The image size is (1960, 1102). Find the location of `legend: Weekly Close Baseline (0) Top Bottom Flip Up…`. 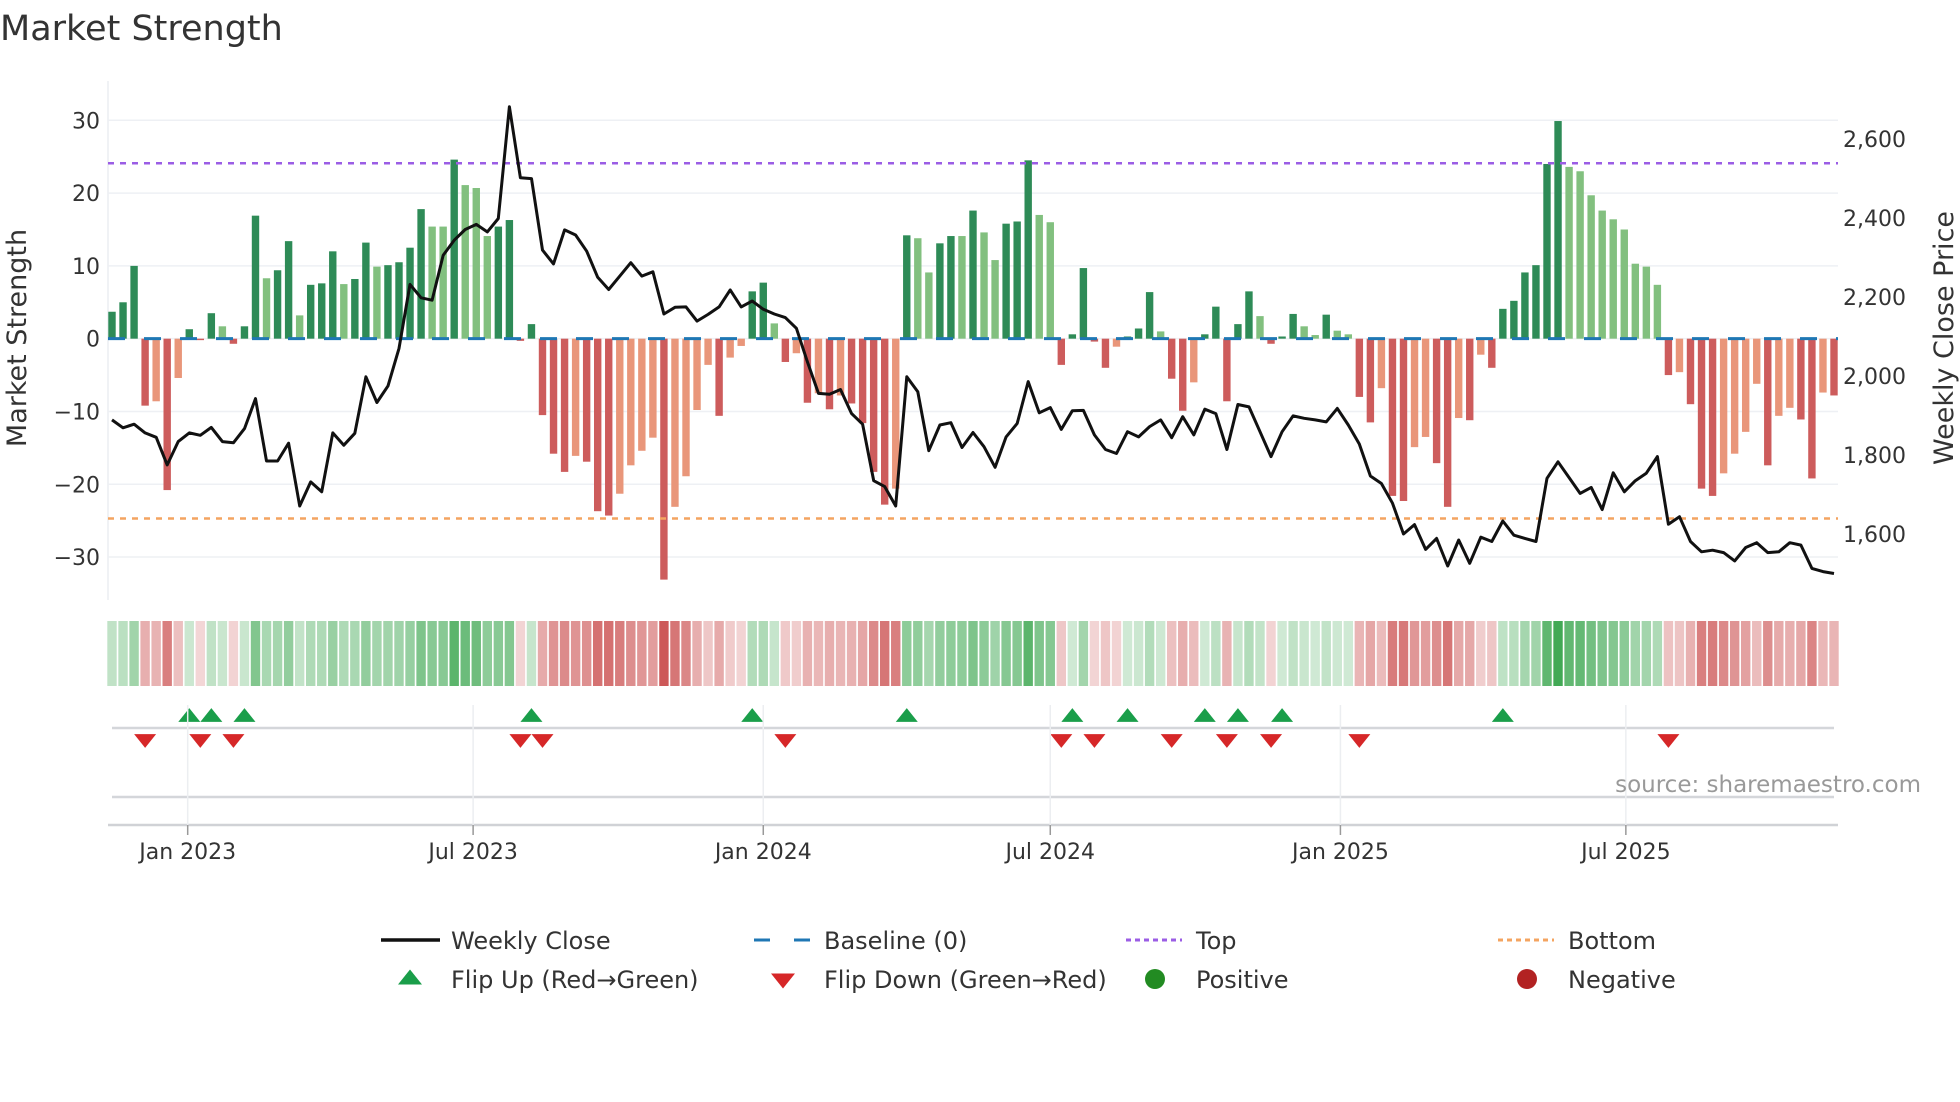

legend: Weekly Close Baseline (0) Top Bottom Flip Up… is located at coordinates (1028, 960).